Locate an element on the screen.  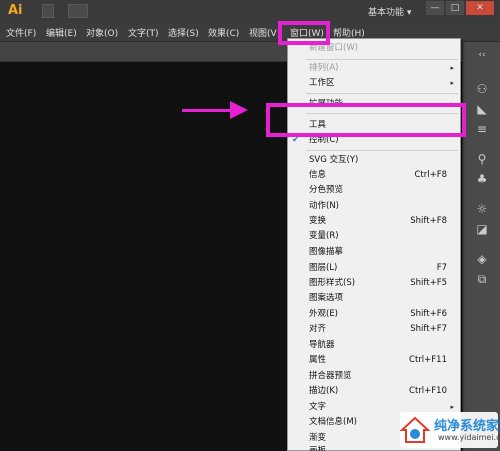
menu-type: 文字(T) is located at coordinates (143, 32).